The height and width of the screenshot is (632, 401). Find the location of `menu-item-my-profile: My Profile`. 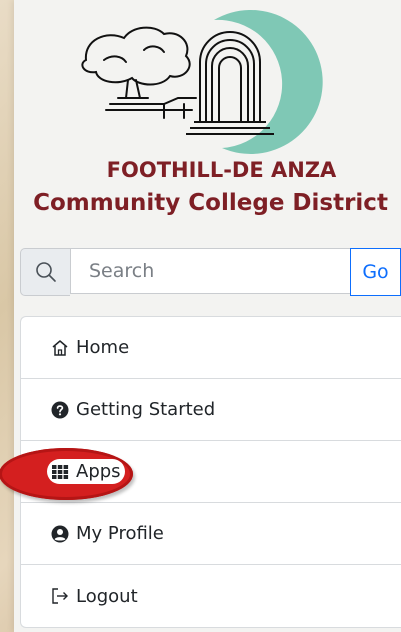

menu-item-my-profile: My Profile is located at coordinates (211, 534).